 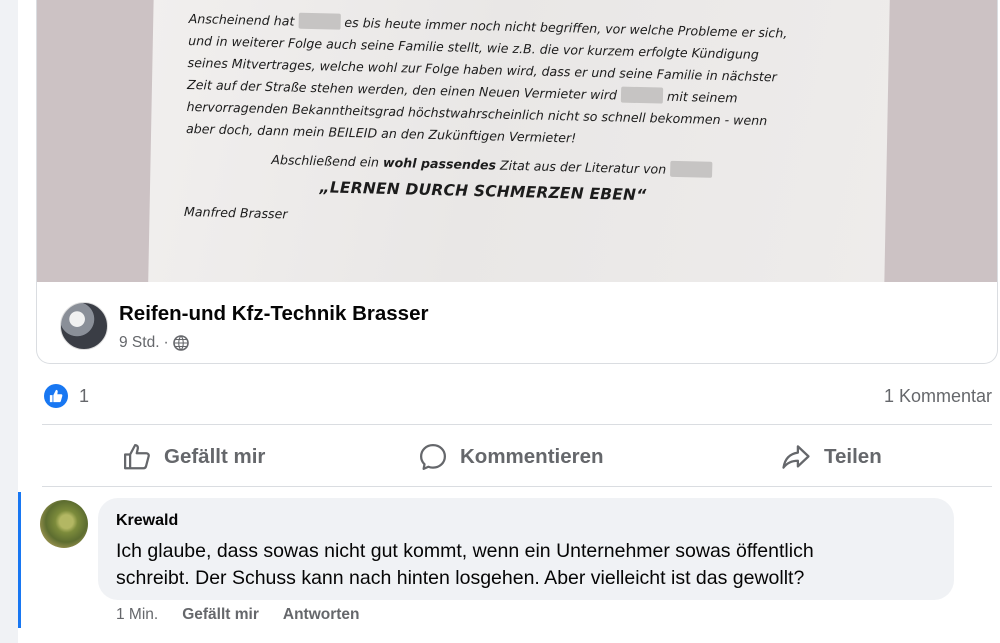 What do you see at coordinates (518, 396) in the screenshot?
I see `reactions-bar: 1 1 Kommentar` at bounding box center [518, 396].